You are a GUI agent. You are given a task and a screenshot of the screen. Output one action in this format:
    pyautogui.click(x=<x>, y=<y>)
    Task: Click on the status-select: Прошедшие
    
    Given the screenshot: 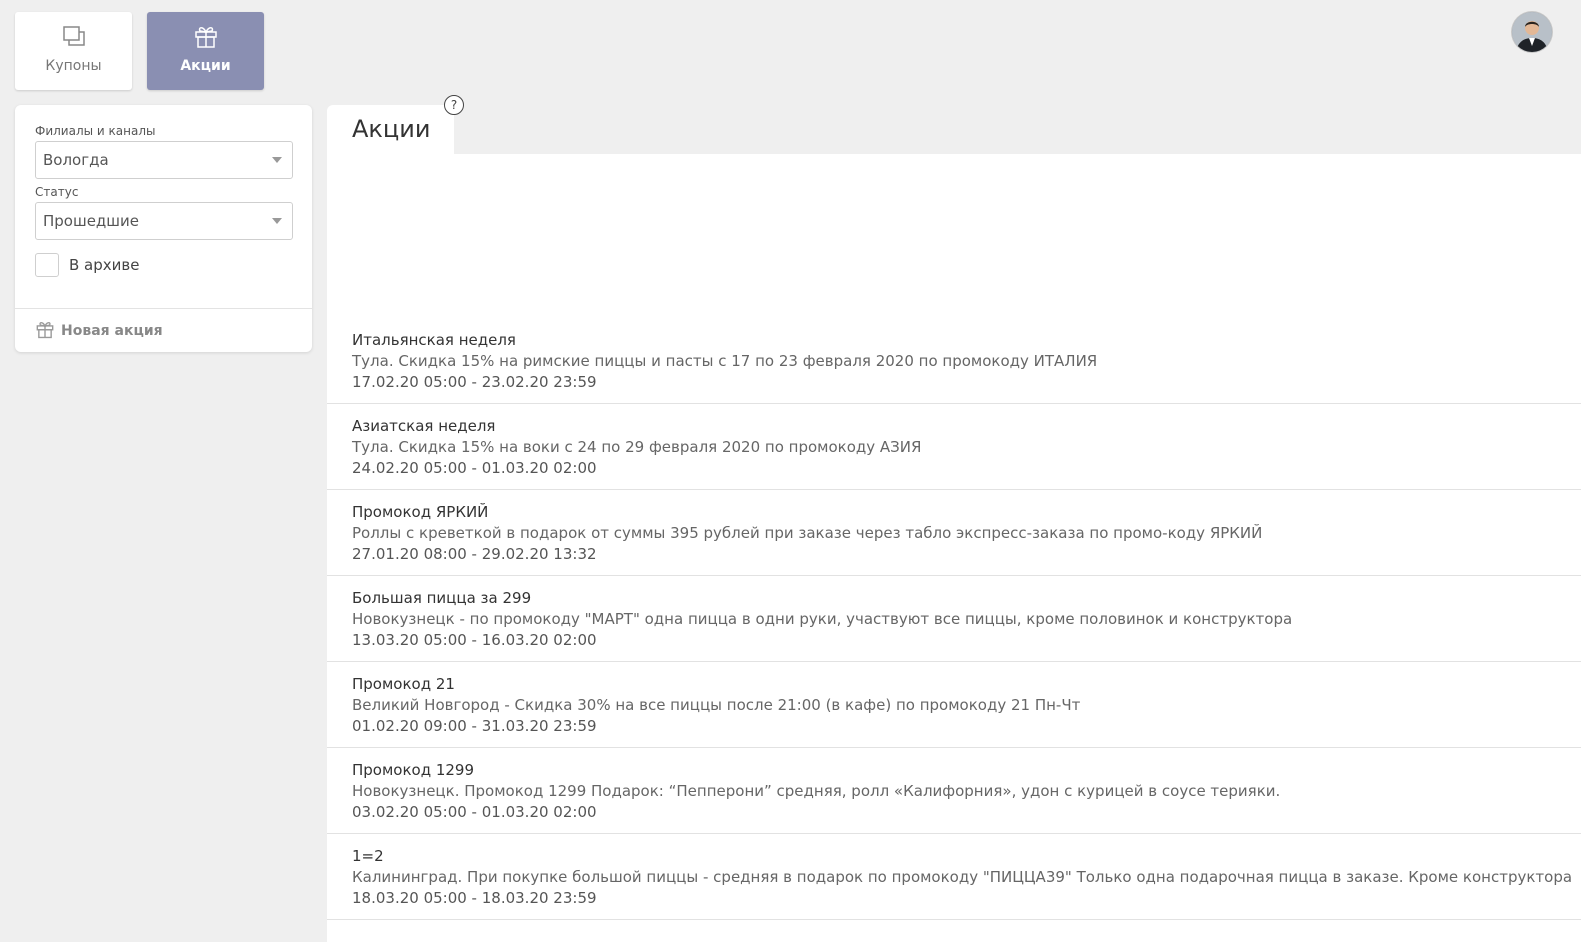 What is the action you would take?
    pyautogui.click(x=164, y=221)
    